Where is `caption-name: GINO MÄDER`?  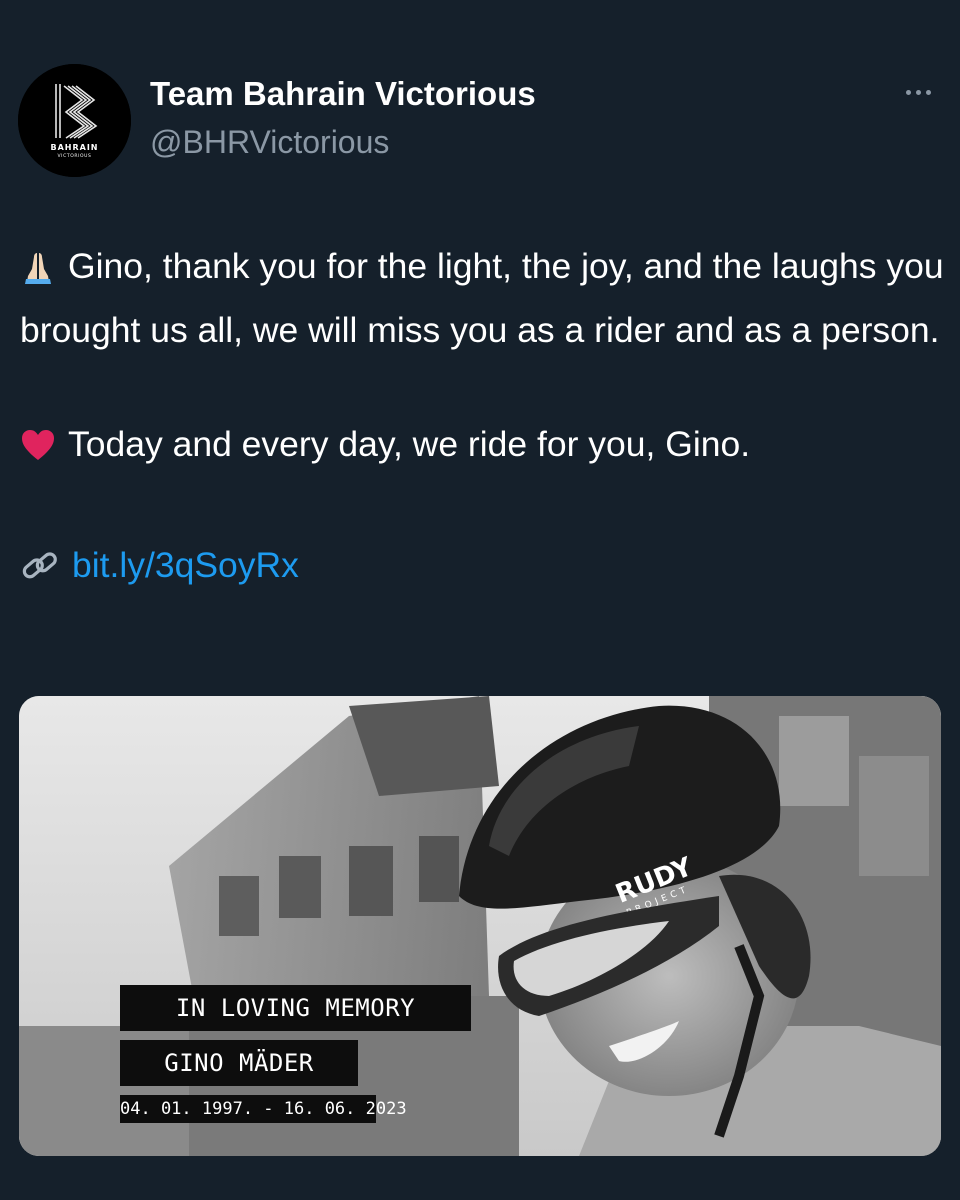 caption-name: GINO MÄDER is located at coordinates (239, 1063).